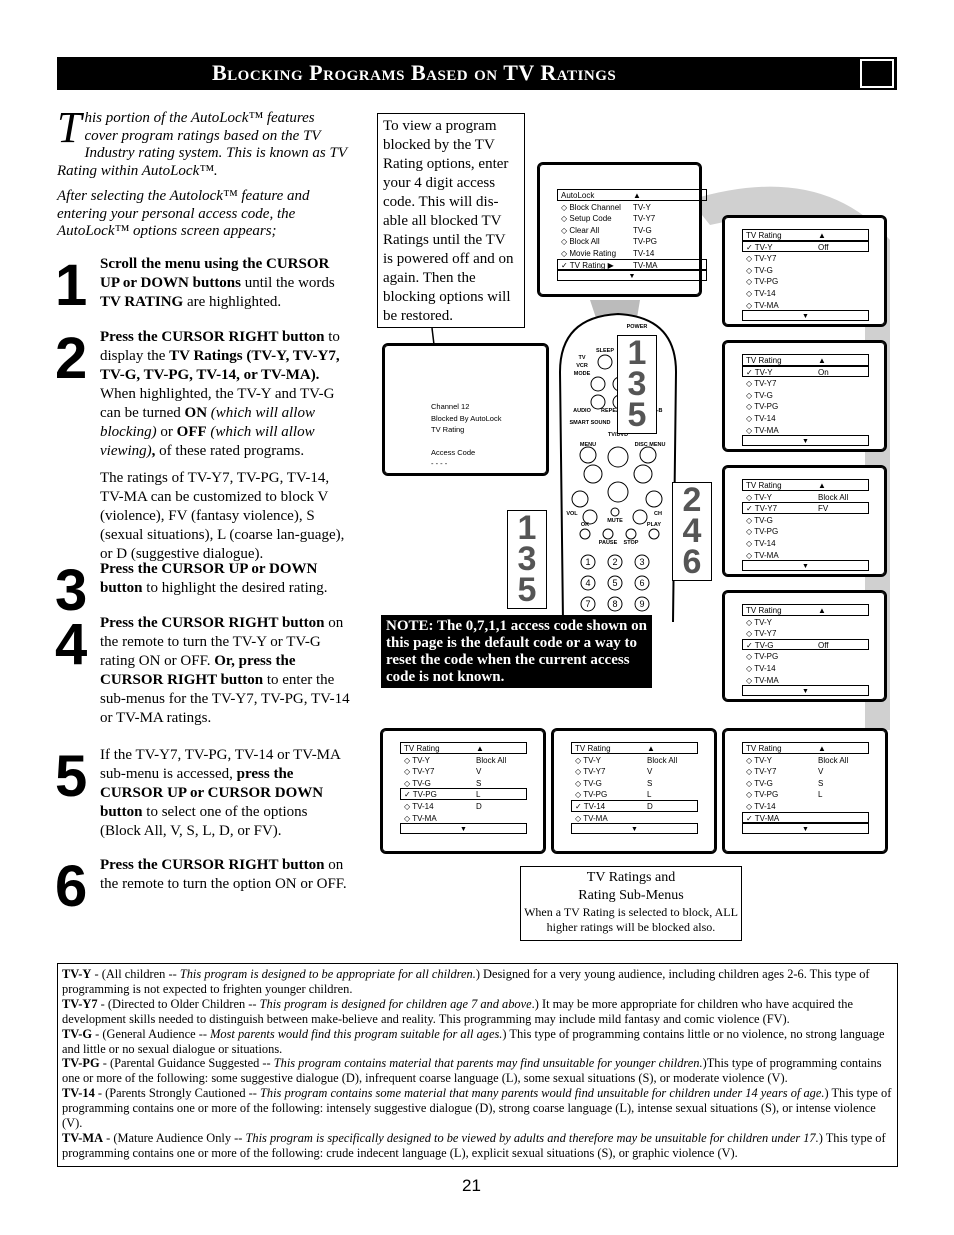  Describe the element at coordinates (605, 351) in the screenshot. I see `sleep-label: SLEEP` at that location.